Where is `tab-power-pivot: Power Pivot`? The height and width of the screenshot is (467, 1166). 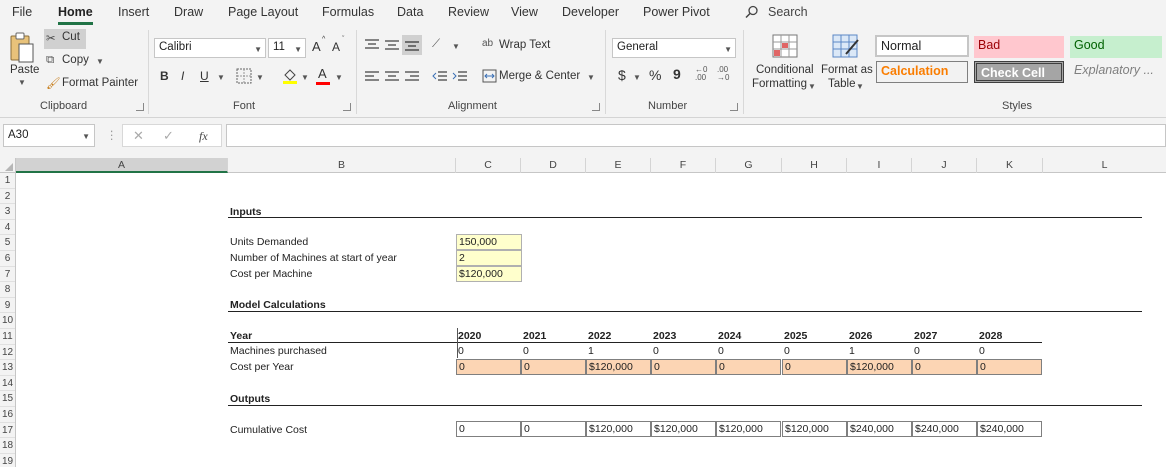
tab-power-pivot: Power Pivot is located at coordinates (676, 12).